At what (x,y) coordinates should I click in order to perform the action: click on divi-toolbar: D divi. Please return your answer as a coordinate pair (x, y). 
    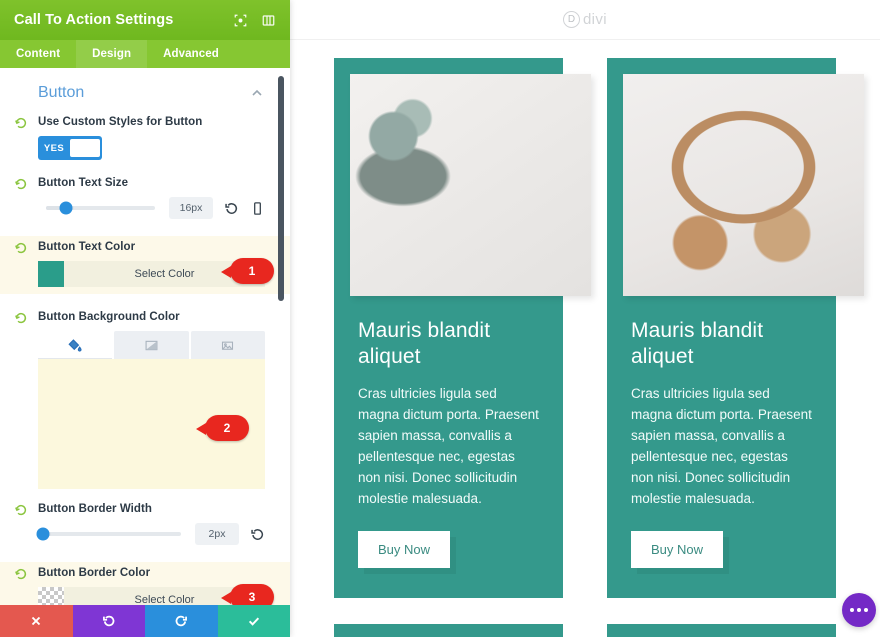
    Looking at the image, I should click on (585, 20).